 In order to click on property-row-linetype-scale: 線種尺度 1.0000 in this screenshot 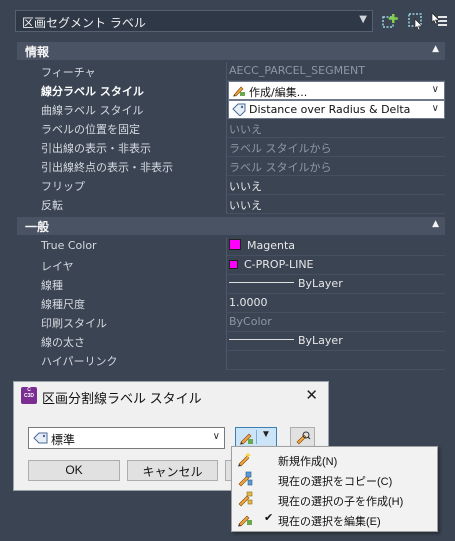, I will do `click(231, 303)`.